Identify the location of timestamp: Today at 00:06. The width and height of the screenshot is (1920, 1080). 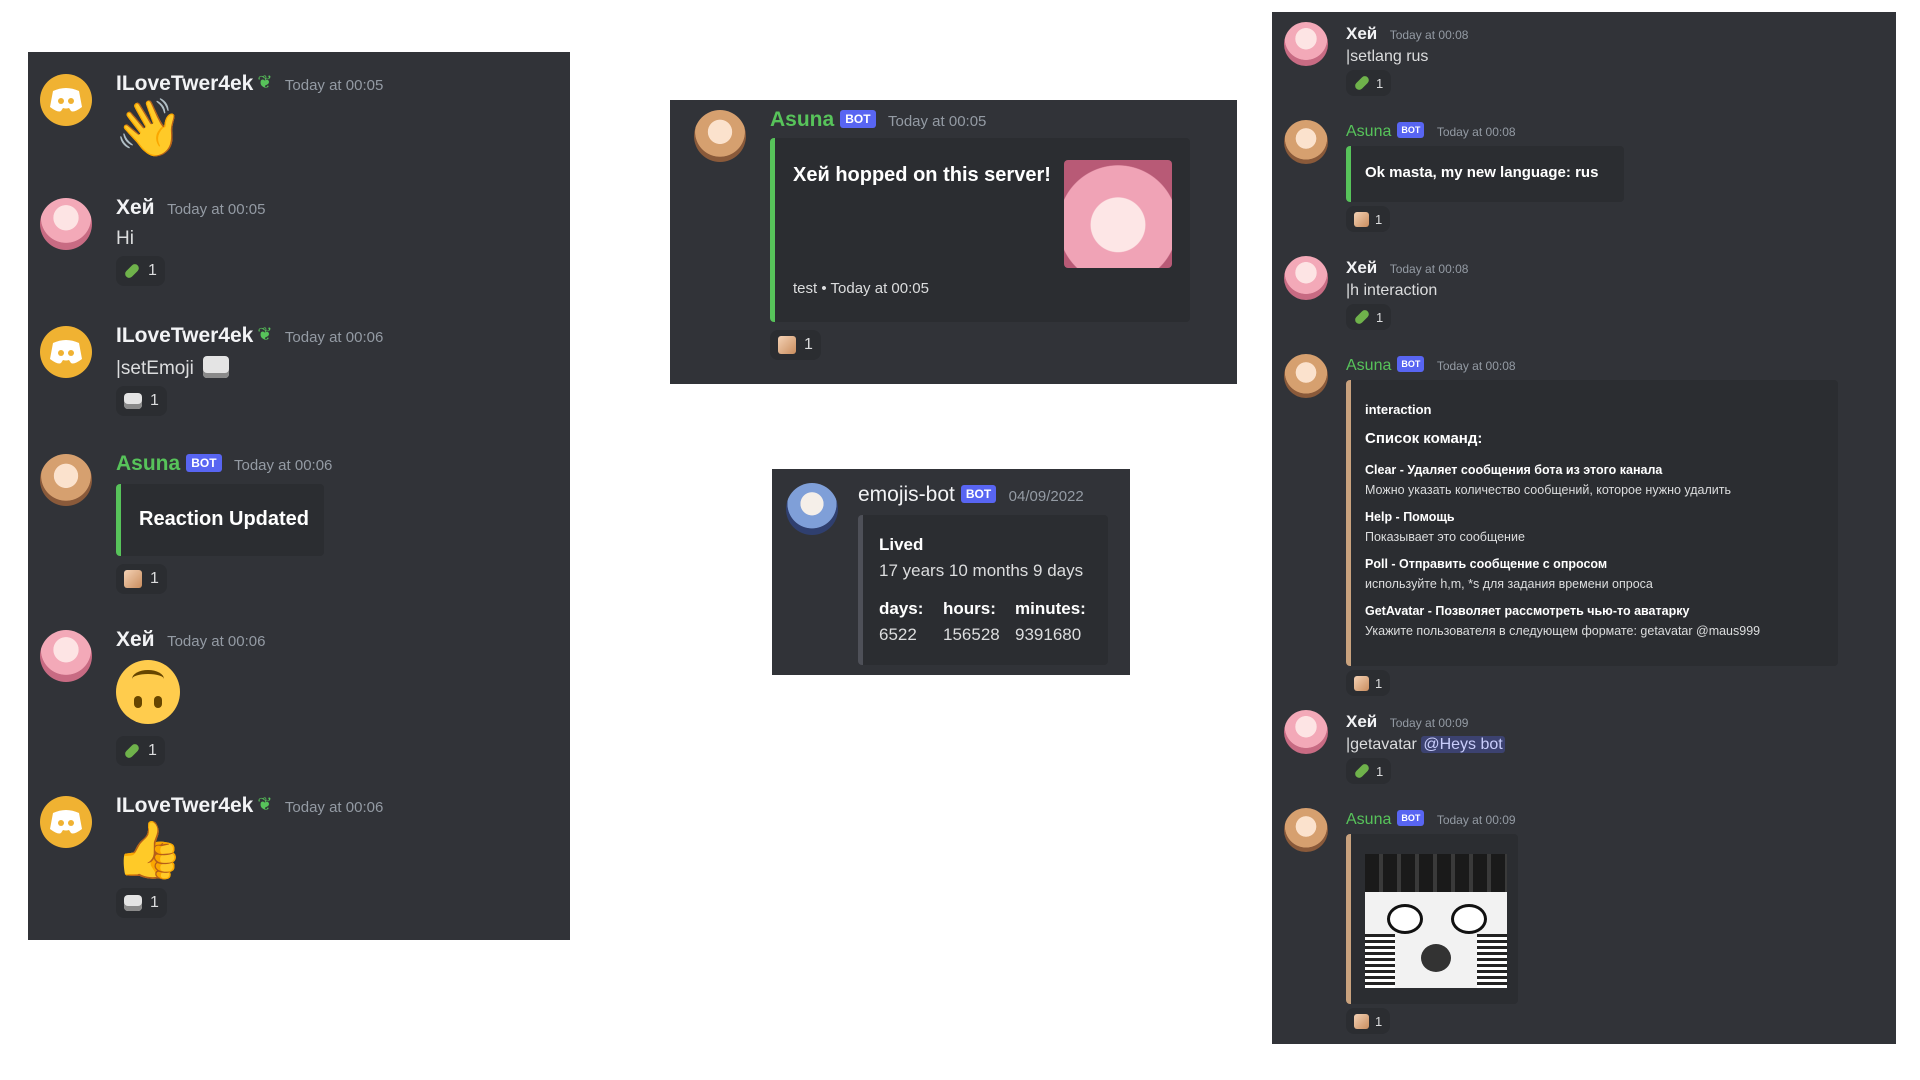
(216, 641).